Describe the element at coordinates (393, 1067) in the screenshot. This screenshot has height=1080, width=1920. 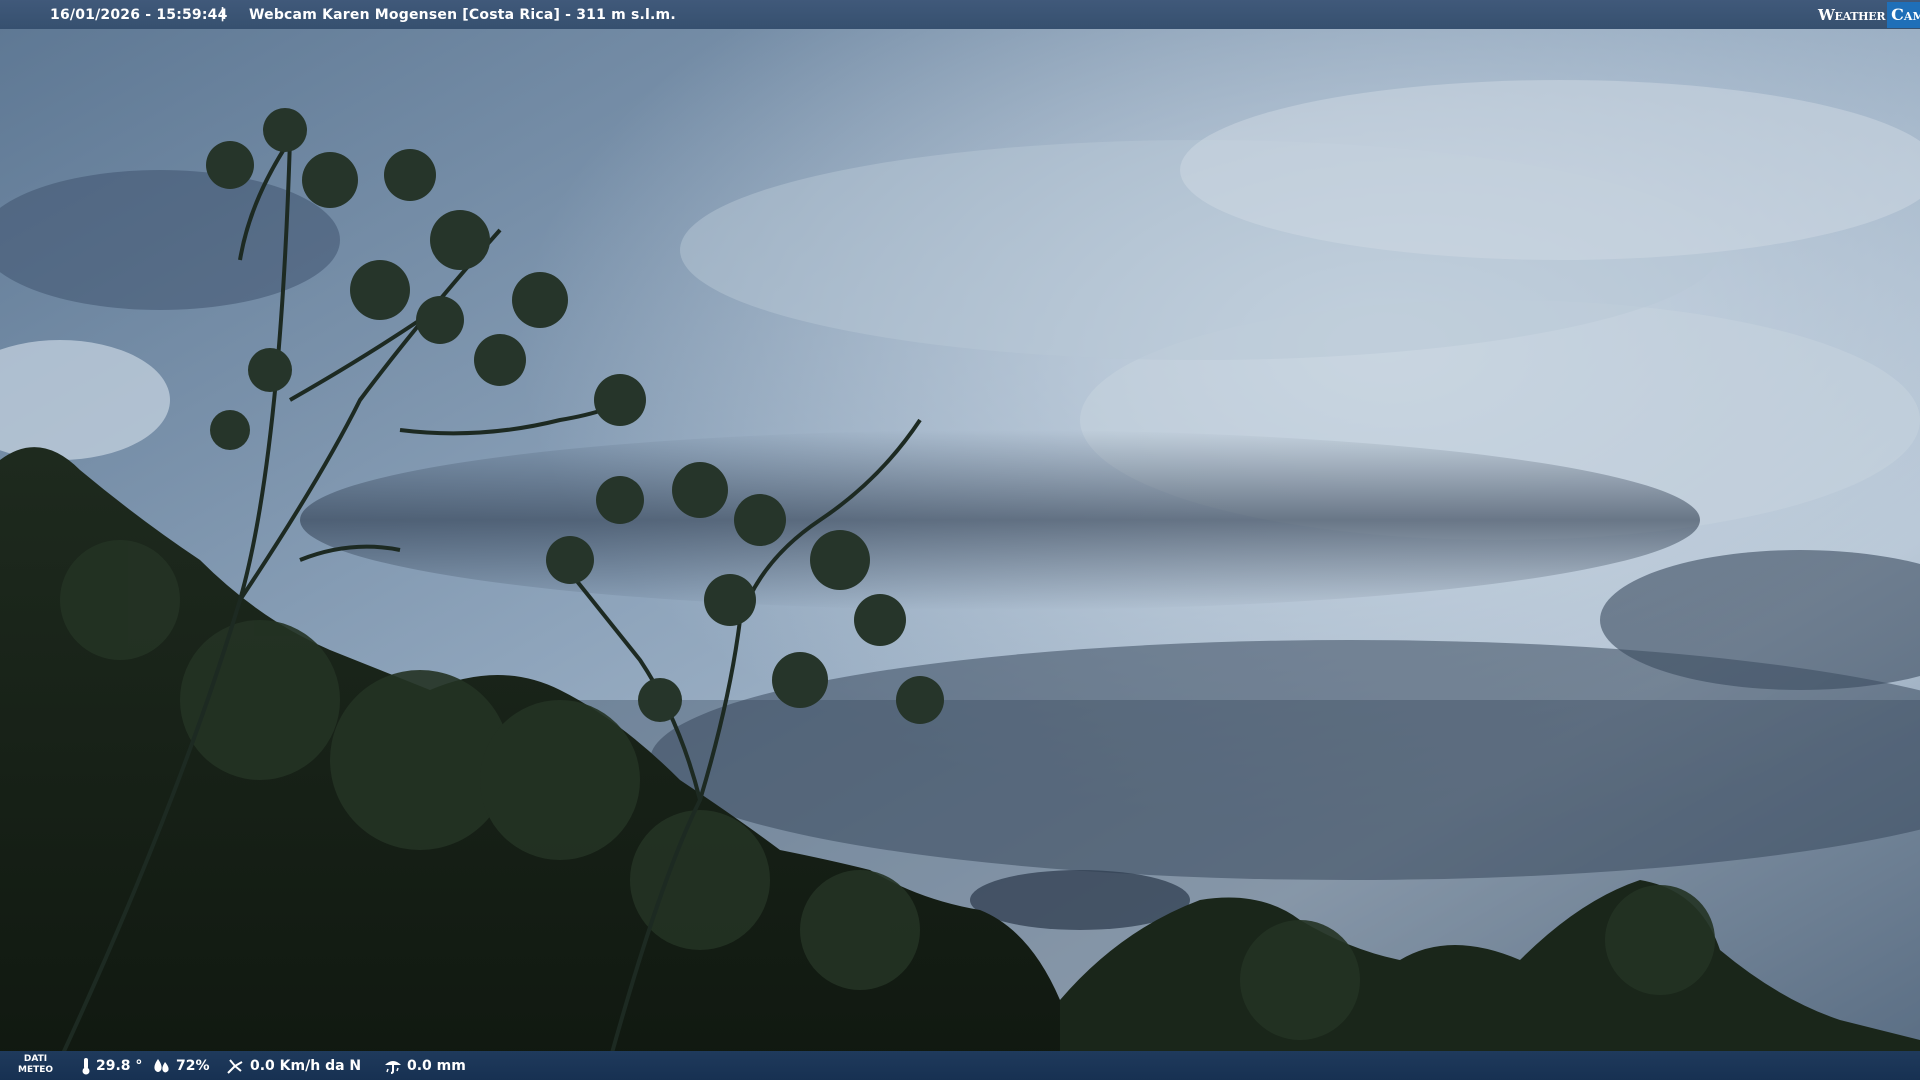
I see `rain-icon` at that location.